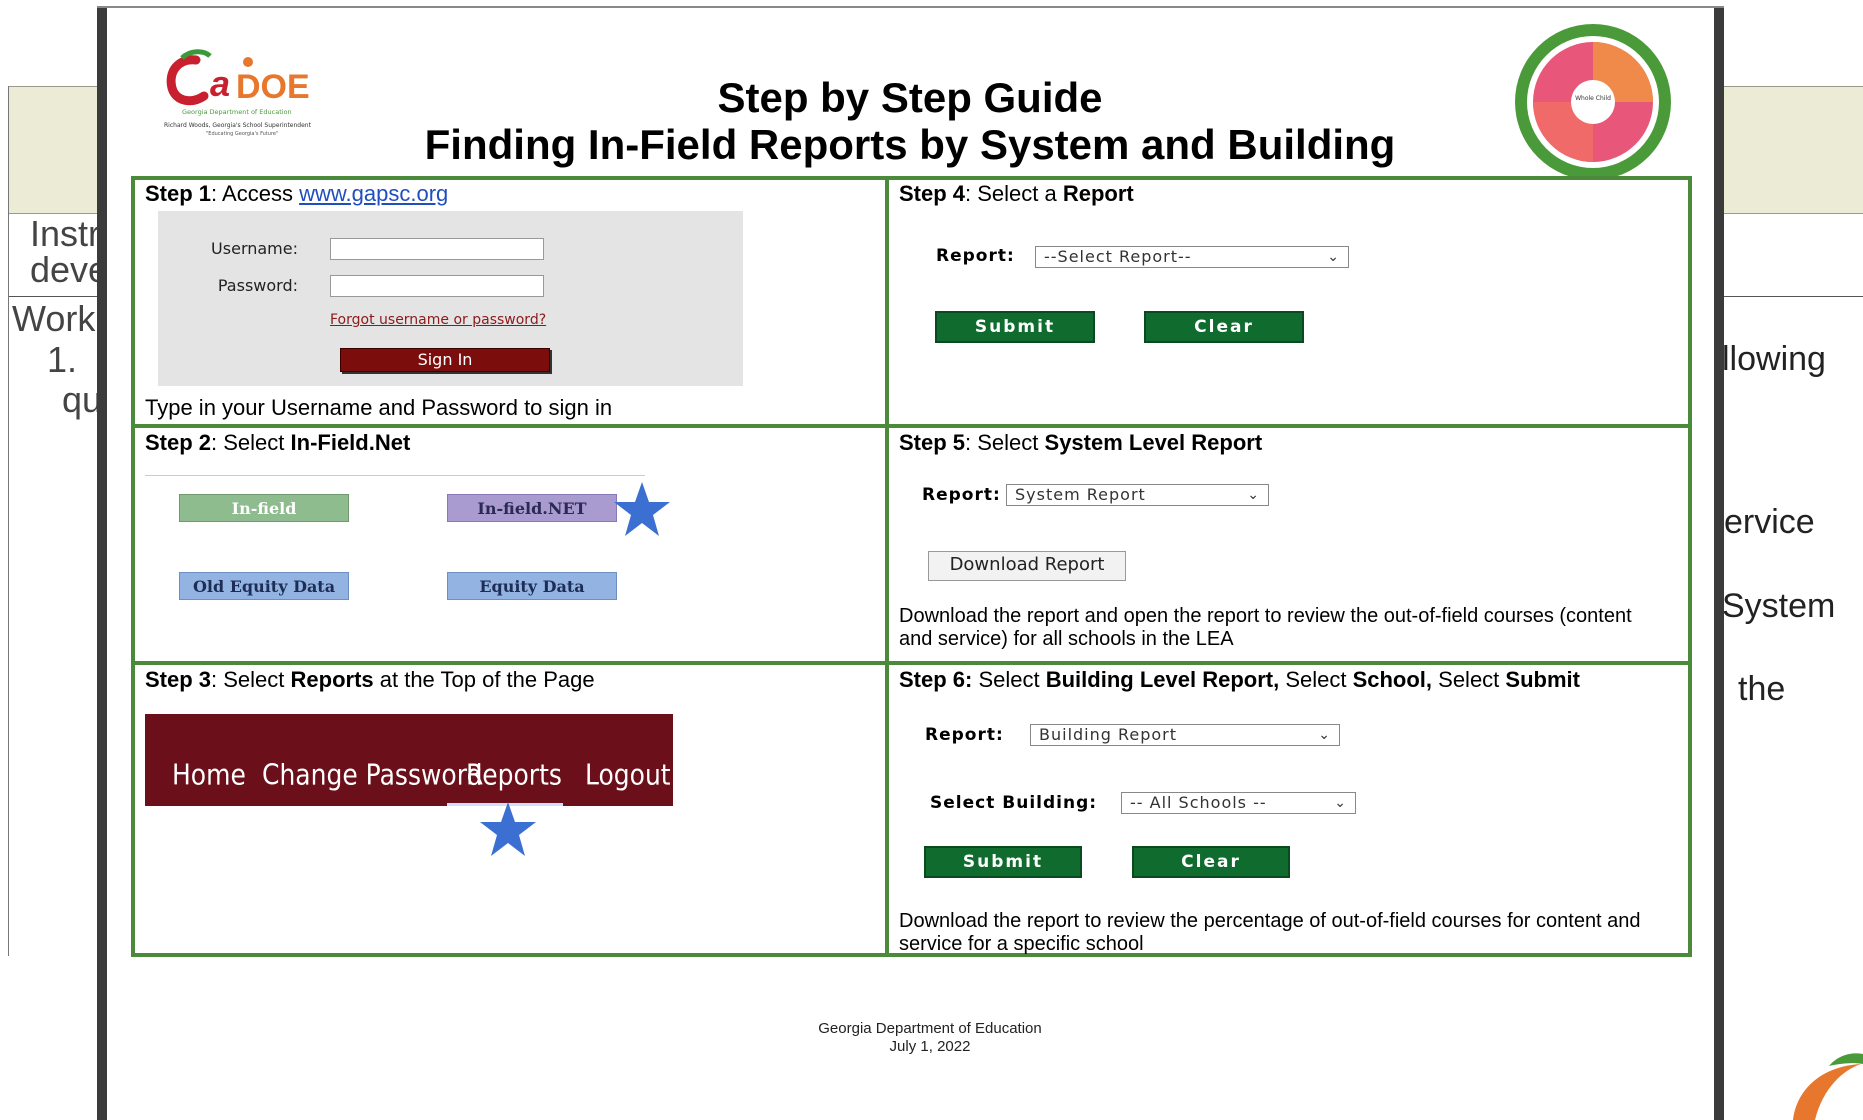 The width and height of the screenshot is (1863, 1120). I want to click on step2-text: : Select, so click(251, 442).